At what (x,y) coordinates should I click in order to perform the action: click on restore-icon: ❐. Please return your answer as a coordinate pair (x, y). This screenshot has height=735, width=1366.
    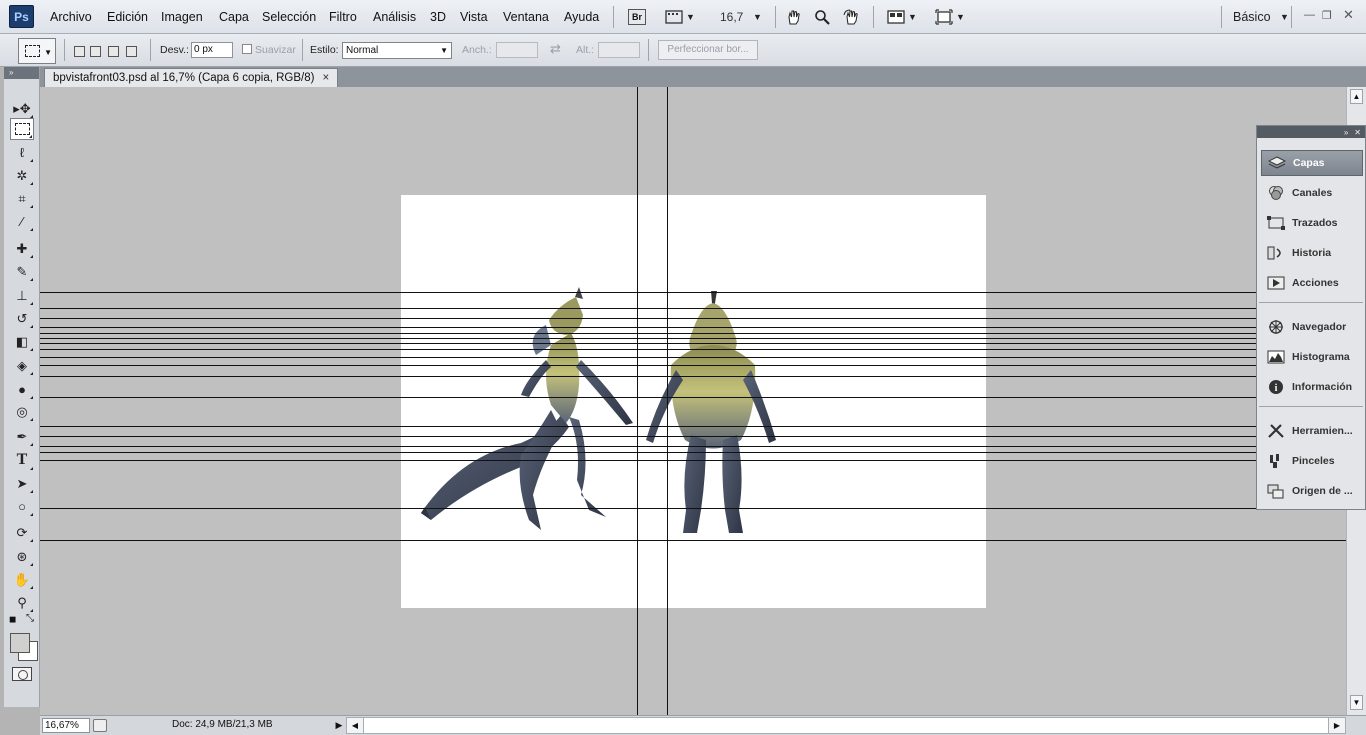
    Looking at the image, I should click on (1327, 15).